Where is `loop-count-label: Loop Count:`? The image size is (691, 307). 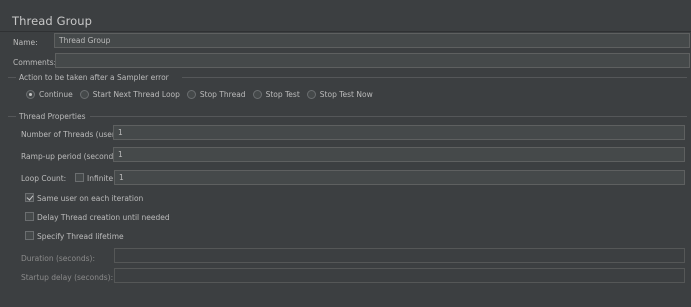 loop-count-label: Loop Count: is located at coordinates (44, 178).